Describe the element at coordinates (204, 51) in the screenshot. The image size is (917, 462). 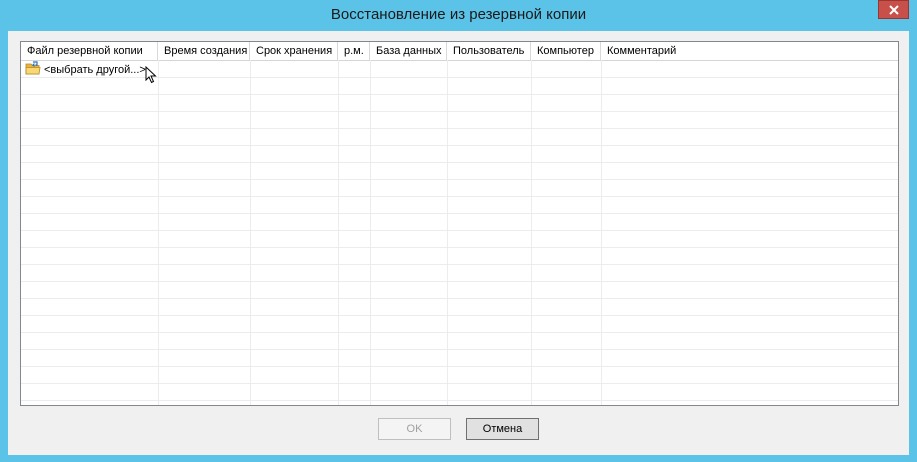
I see `column-header-created: Время создания` at that location.